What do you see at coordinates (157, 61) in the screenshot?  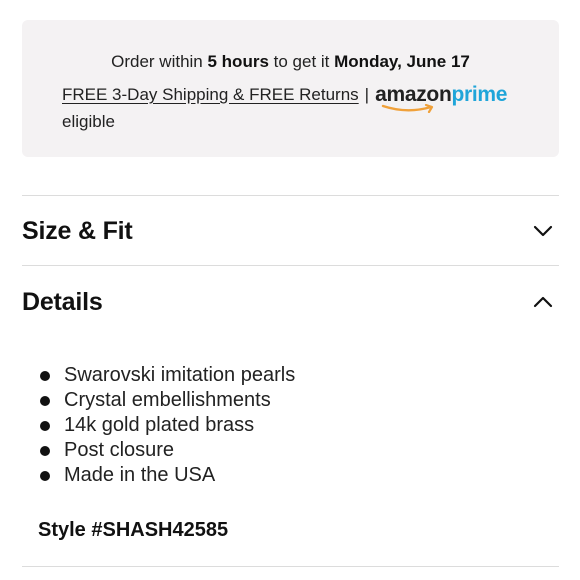 I see `delivery-prefix: Order within` at bounding box center [157, 61].